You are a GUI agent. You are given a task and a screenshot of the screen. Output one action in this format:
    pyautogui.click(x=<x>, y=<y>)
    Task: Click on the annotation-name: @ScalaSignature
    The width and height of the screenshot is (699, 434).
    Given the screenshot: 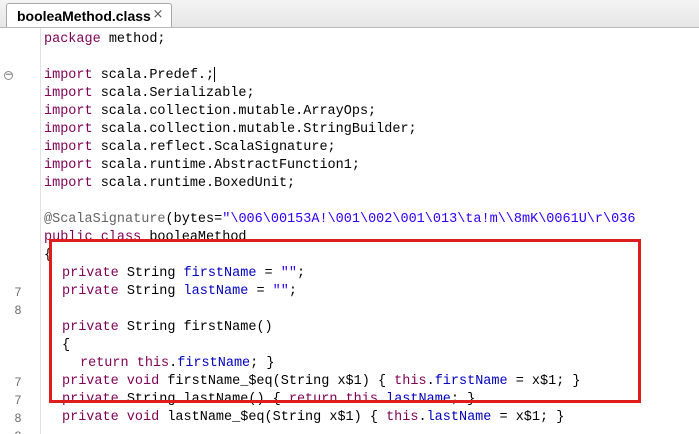 What is the action you would take?
    pyautogui.click(x=105, y=219)
    